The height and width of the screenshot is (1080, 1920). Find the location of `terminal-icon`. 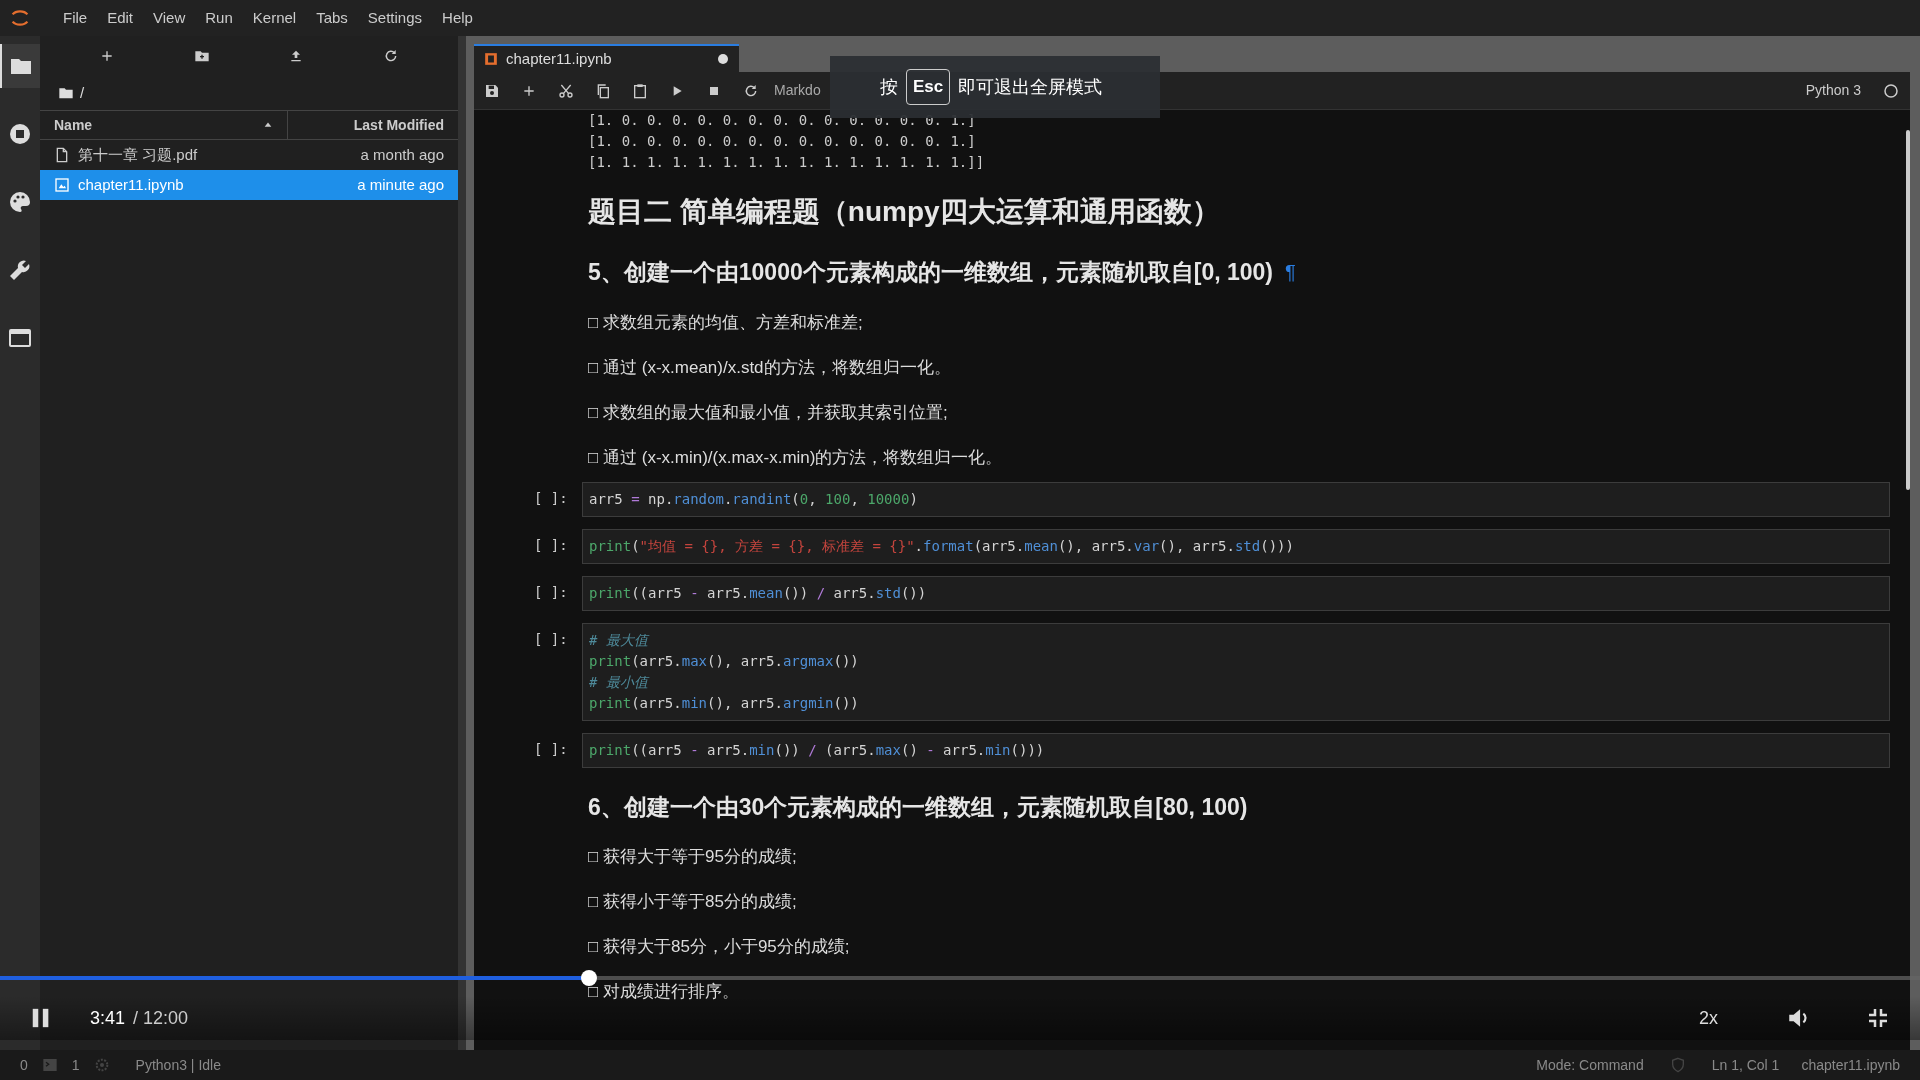

terminal-icon is located at coordinates (49, 1065).